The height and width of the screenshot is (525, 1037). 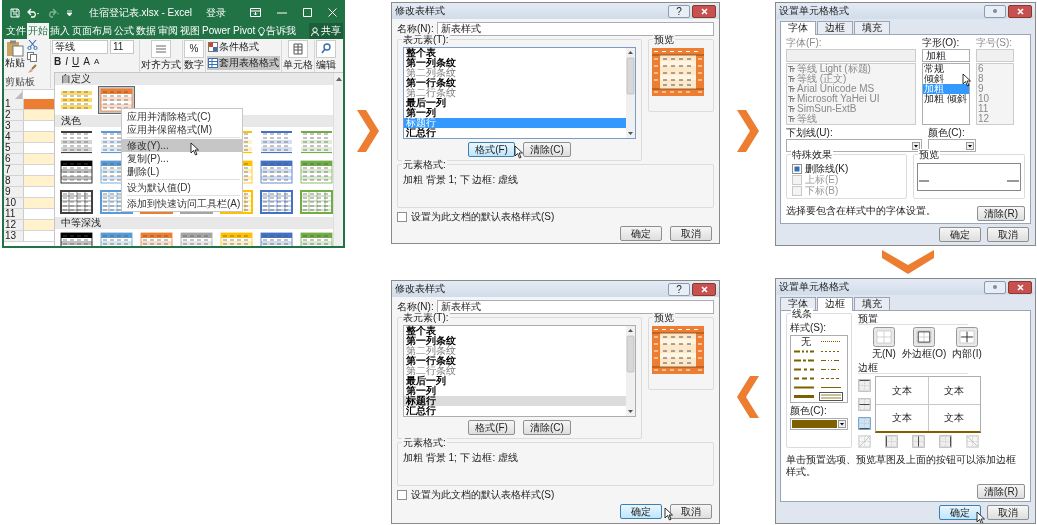 What do you see at coordinates (884, 354) in the screenshot?
I see `preset-label: 无(N)` at bounding box center [884, 354].